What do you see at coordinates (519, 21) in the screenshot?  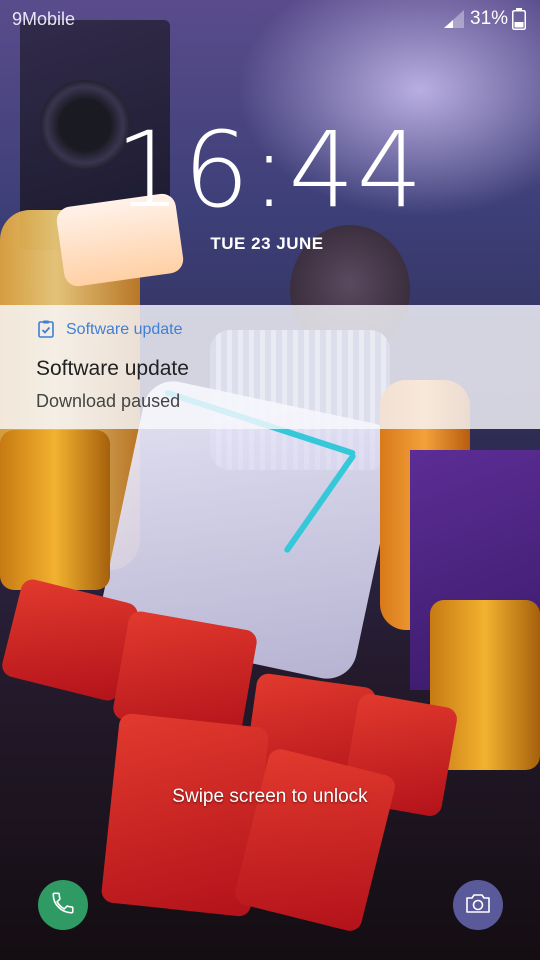 I see `battery-icon` at bounding box center [519, 21].